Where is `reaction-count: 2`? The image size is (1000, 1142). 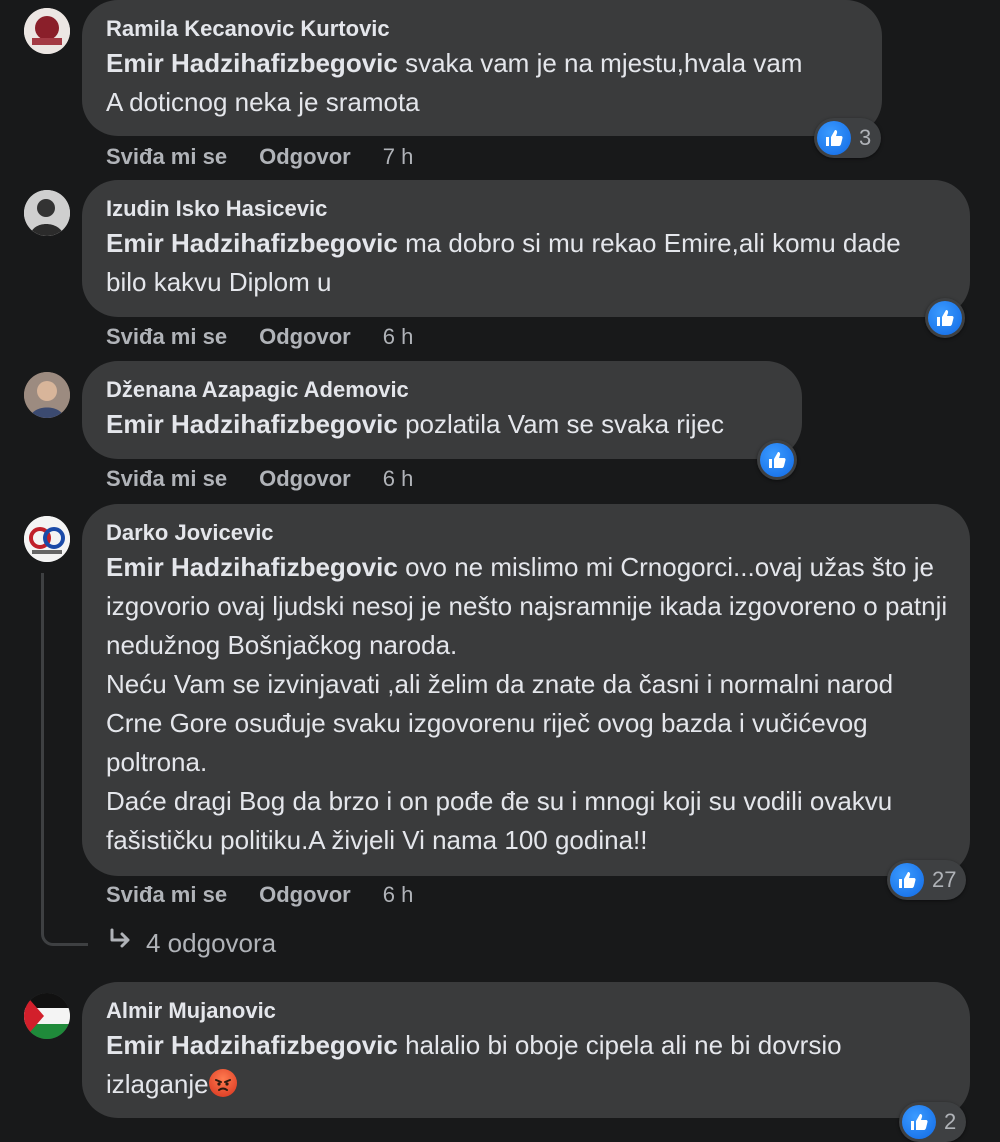
reaction-count: 2 is located at coordinates (950, 1121).